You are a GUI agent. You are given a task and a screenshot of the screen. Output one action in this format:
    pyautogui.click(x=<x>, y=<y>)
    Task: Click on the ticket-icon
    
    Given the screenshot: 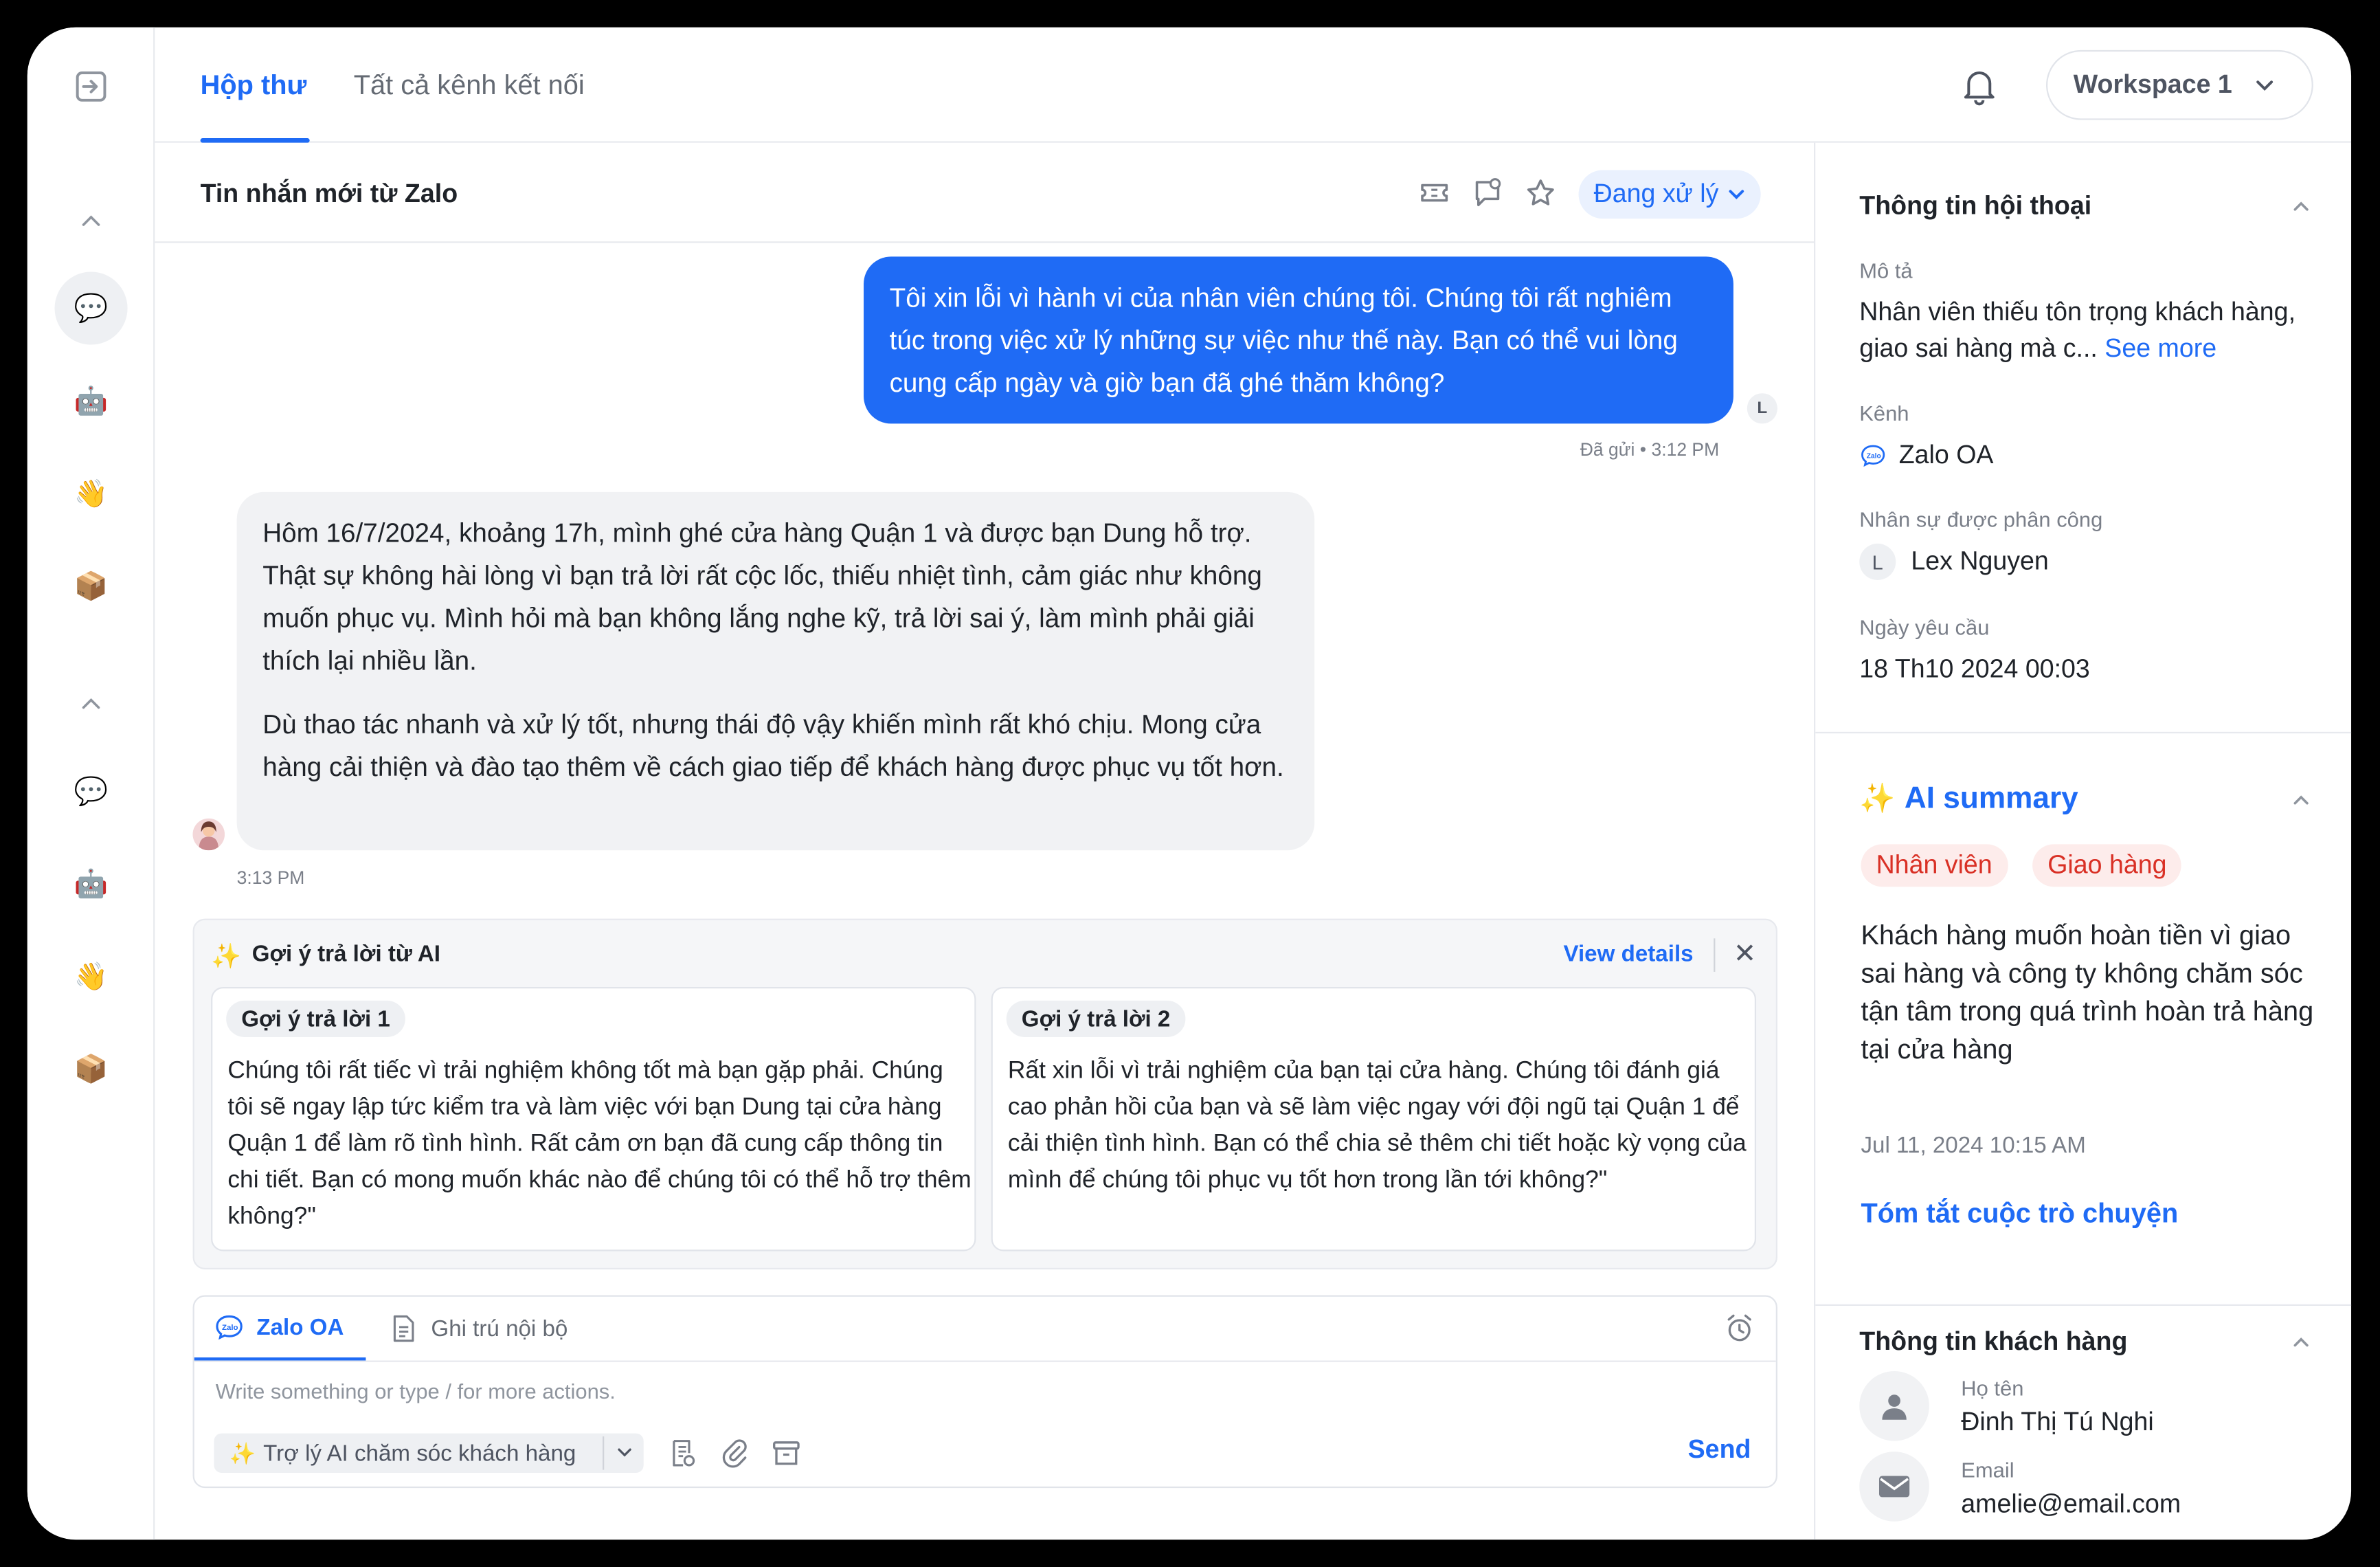 What is the action you would take?
    pyautogui.click(x=1434, y=193)
    